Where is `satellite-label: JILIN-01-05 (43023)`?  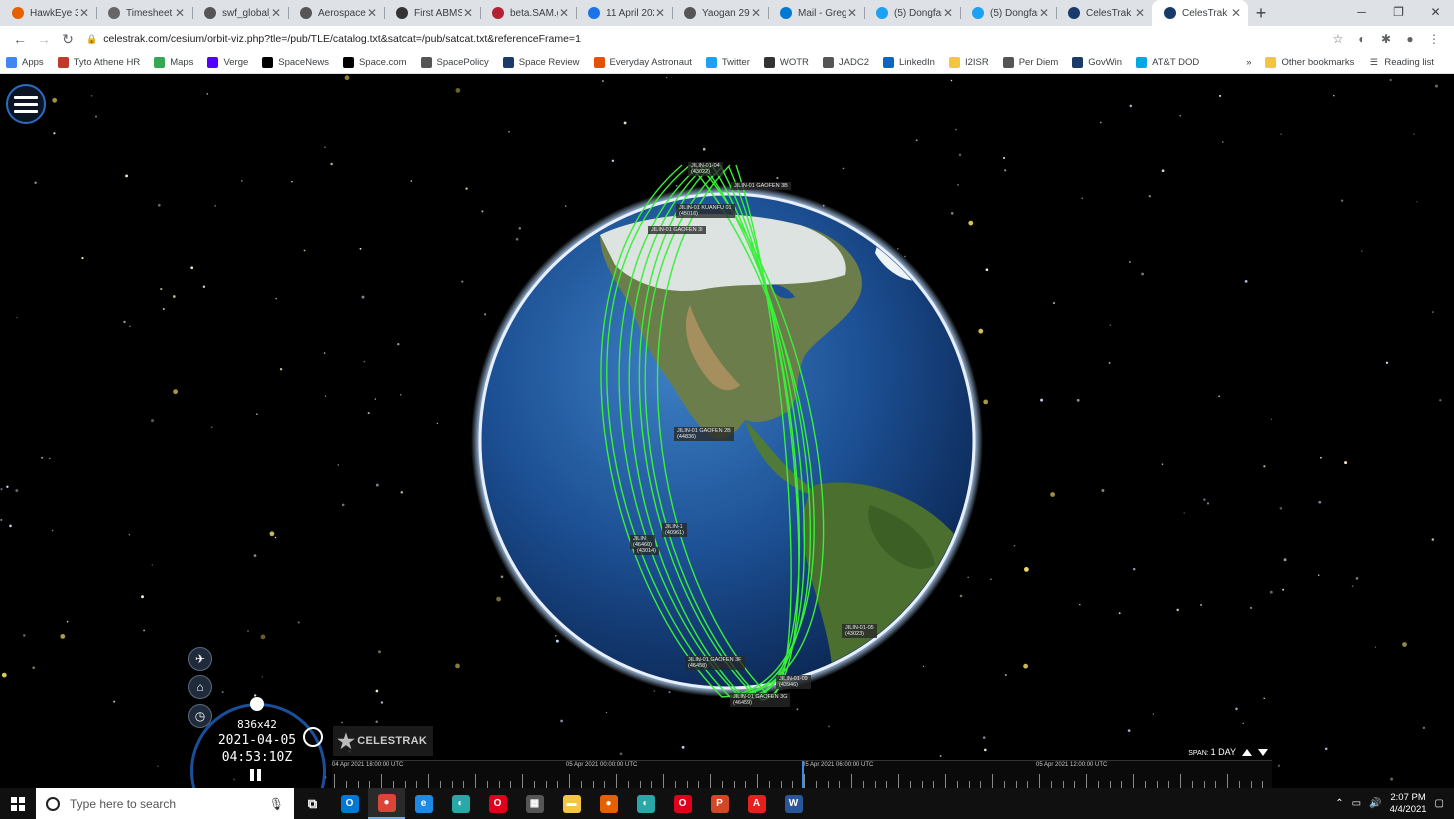
satellite-label: JILIN-01-05 (43023) is located at coordinates (859, 631).